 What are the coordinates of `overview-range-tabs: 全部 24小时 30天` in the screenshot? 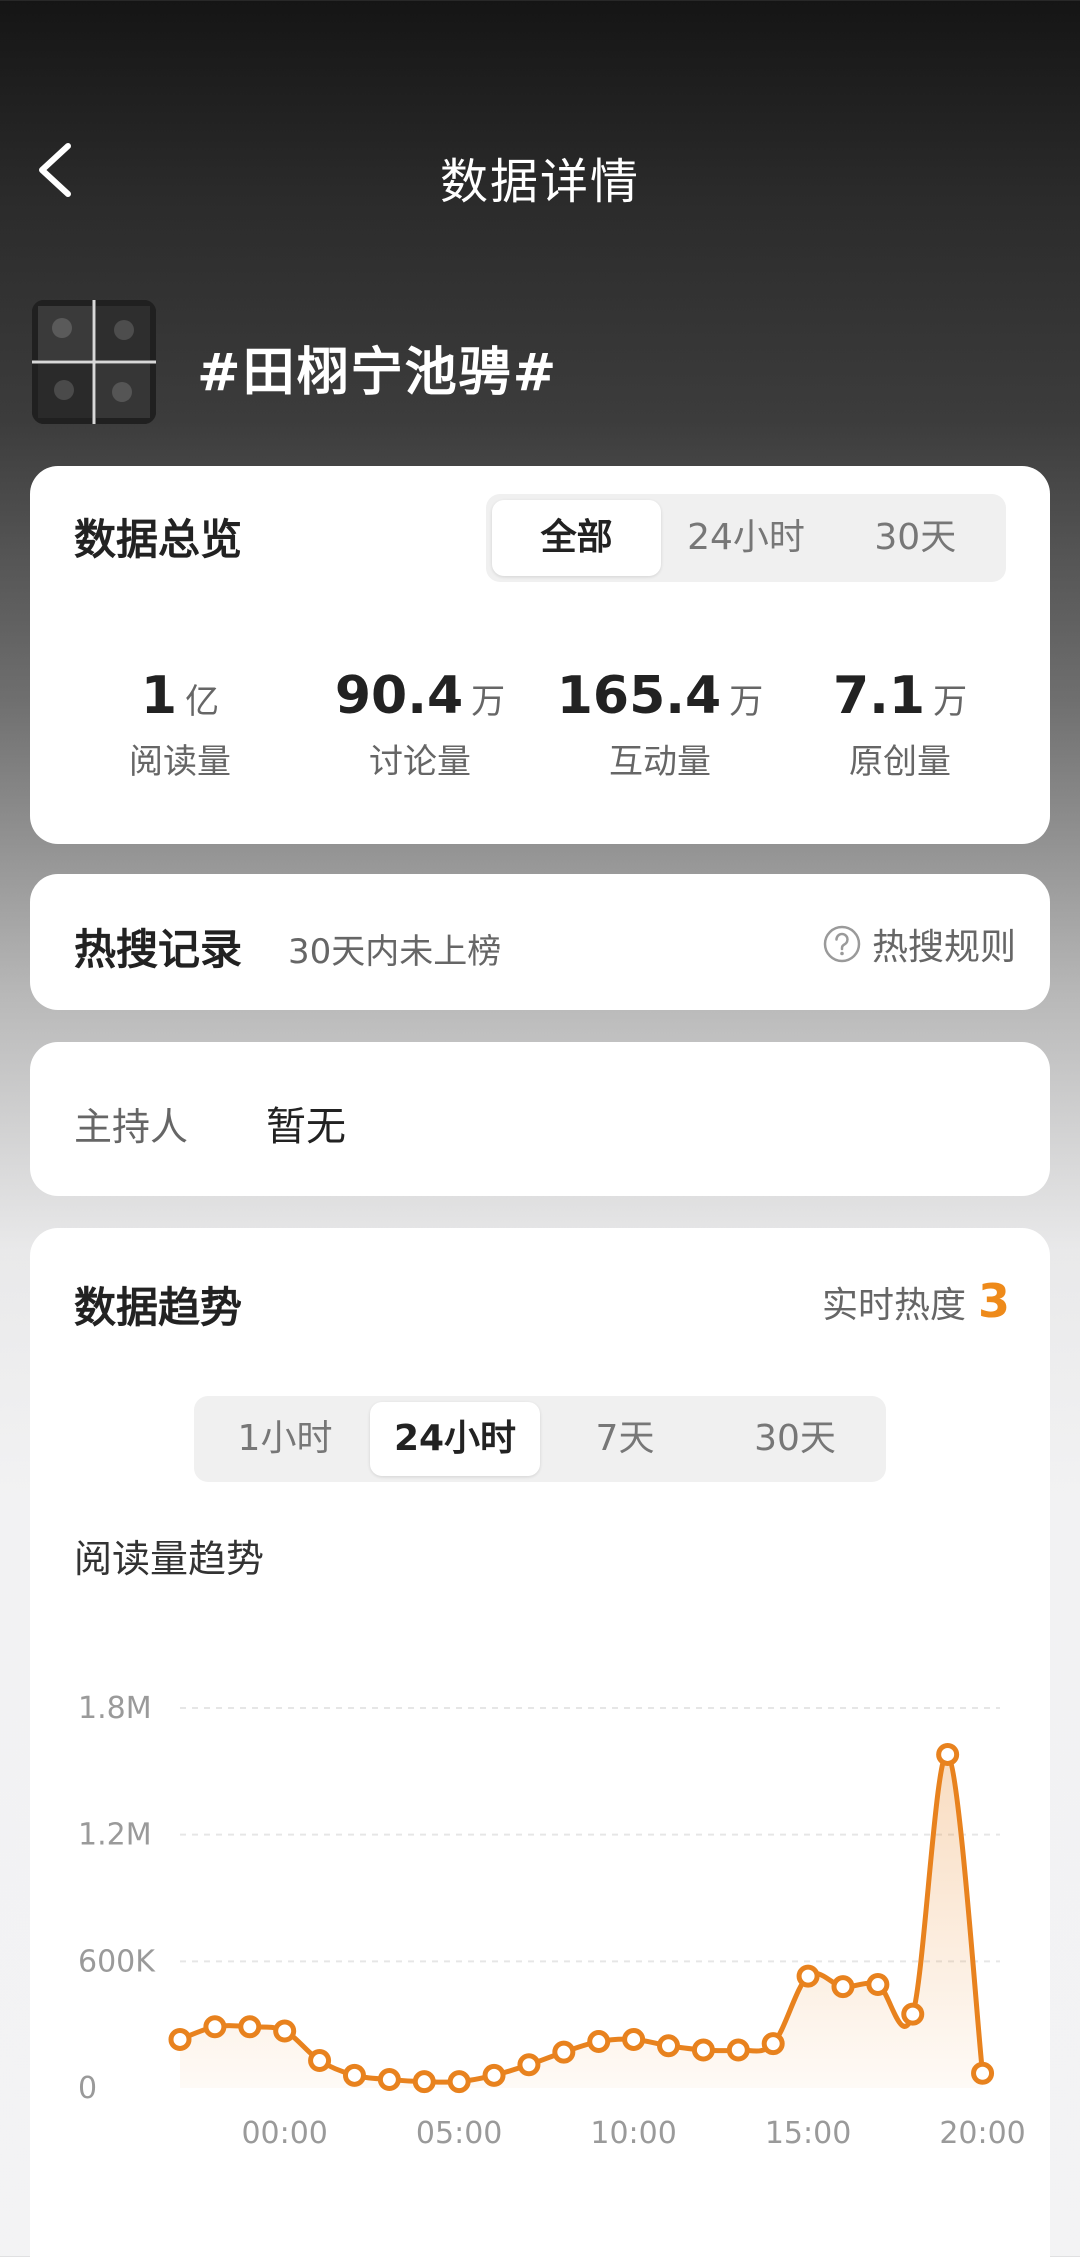 It's located at (746, 538).